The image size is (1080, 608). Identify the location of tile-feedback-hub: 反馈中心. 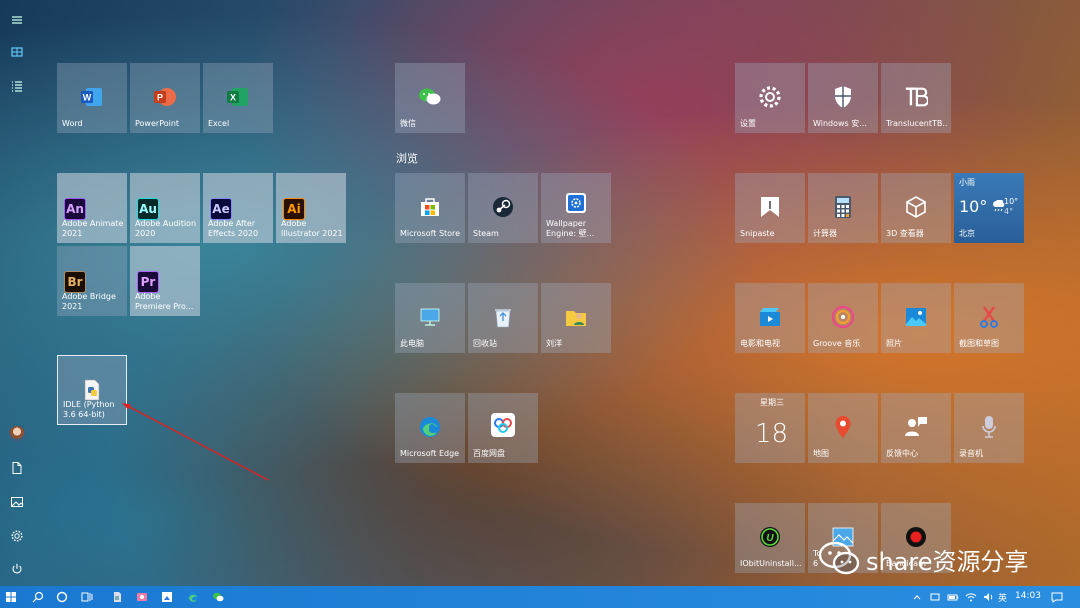
(916, 428).